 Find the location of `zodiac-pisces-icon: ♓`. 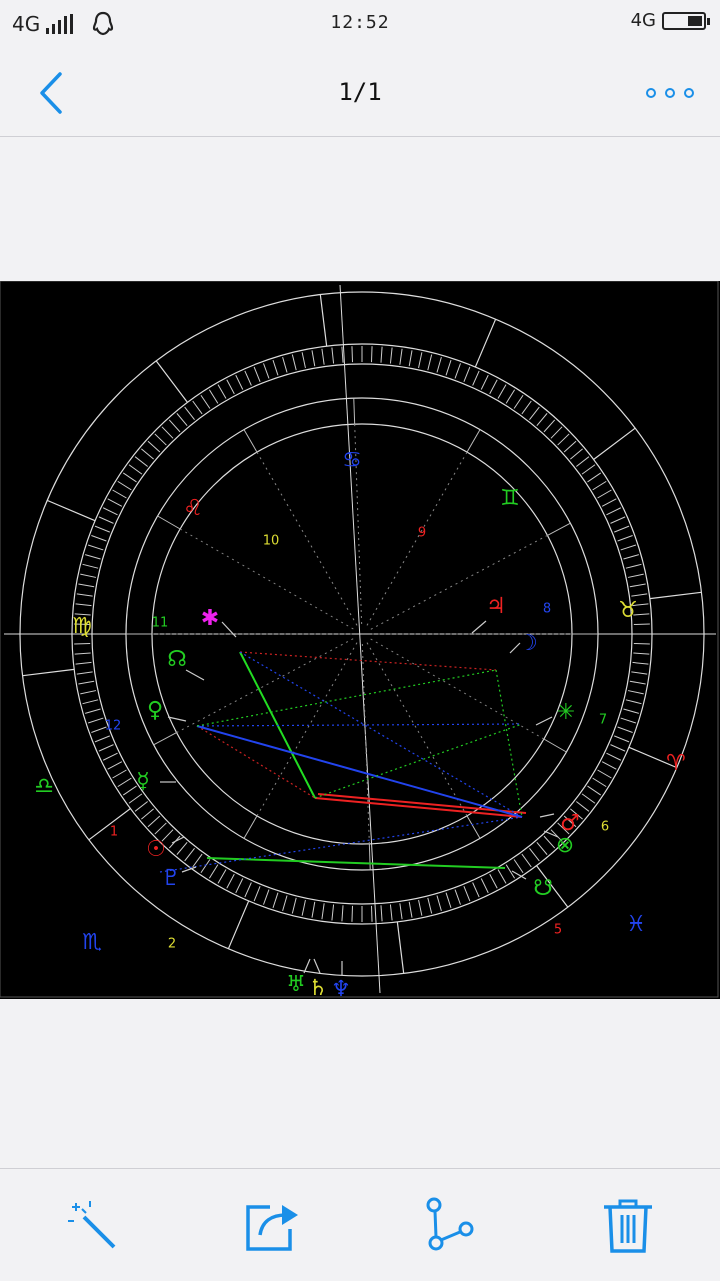

zodiac-pisces-icon: ♓ is located at coordinates (636, 924).